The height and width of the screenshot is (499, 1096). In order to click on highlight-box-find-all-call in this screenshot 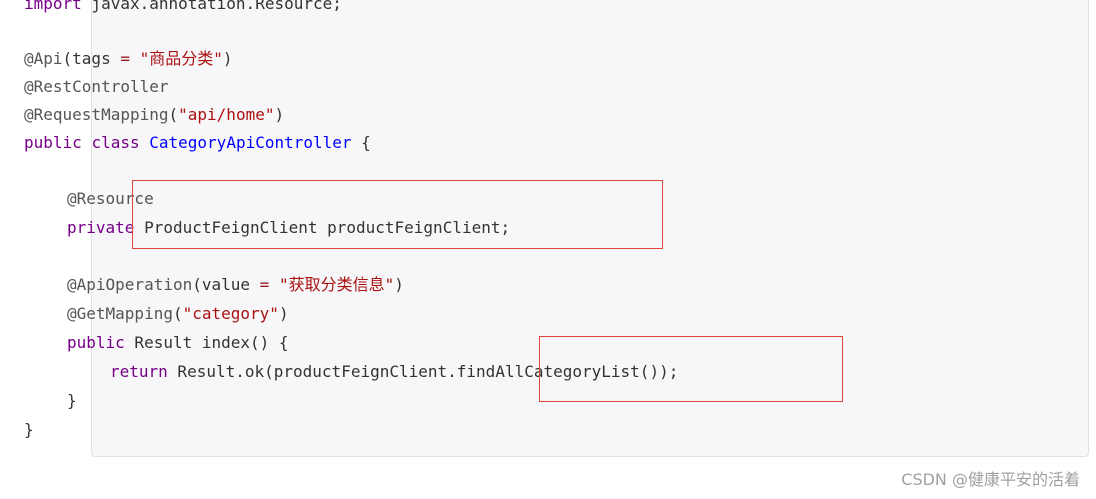, I will do `click(691, 369)`.